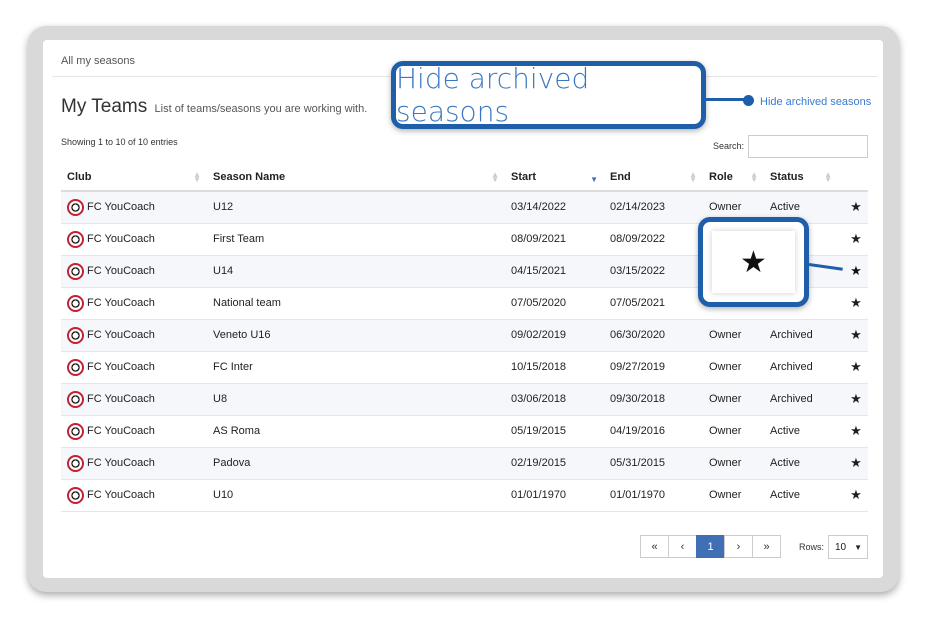 The image size is (926, 618). What do you see at coordinates (356, 463) in the screenshot?
I see `season-name-cell: Padova` at bounding box center [356, 463].